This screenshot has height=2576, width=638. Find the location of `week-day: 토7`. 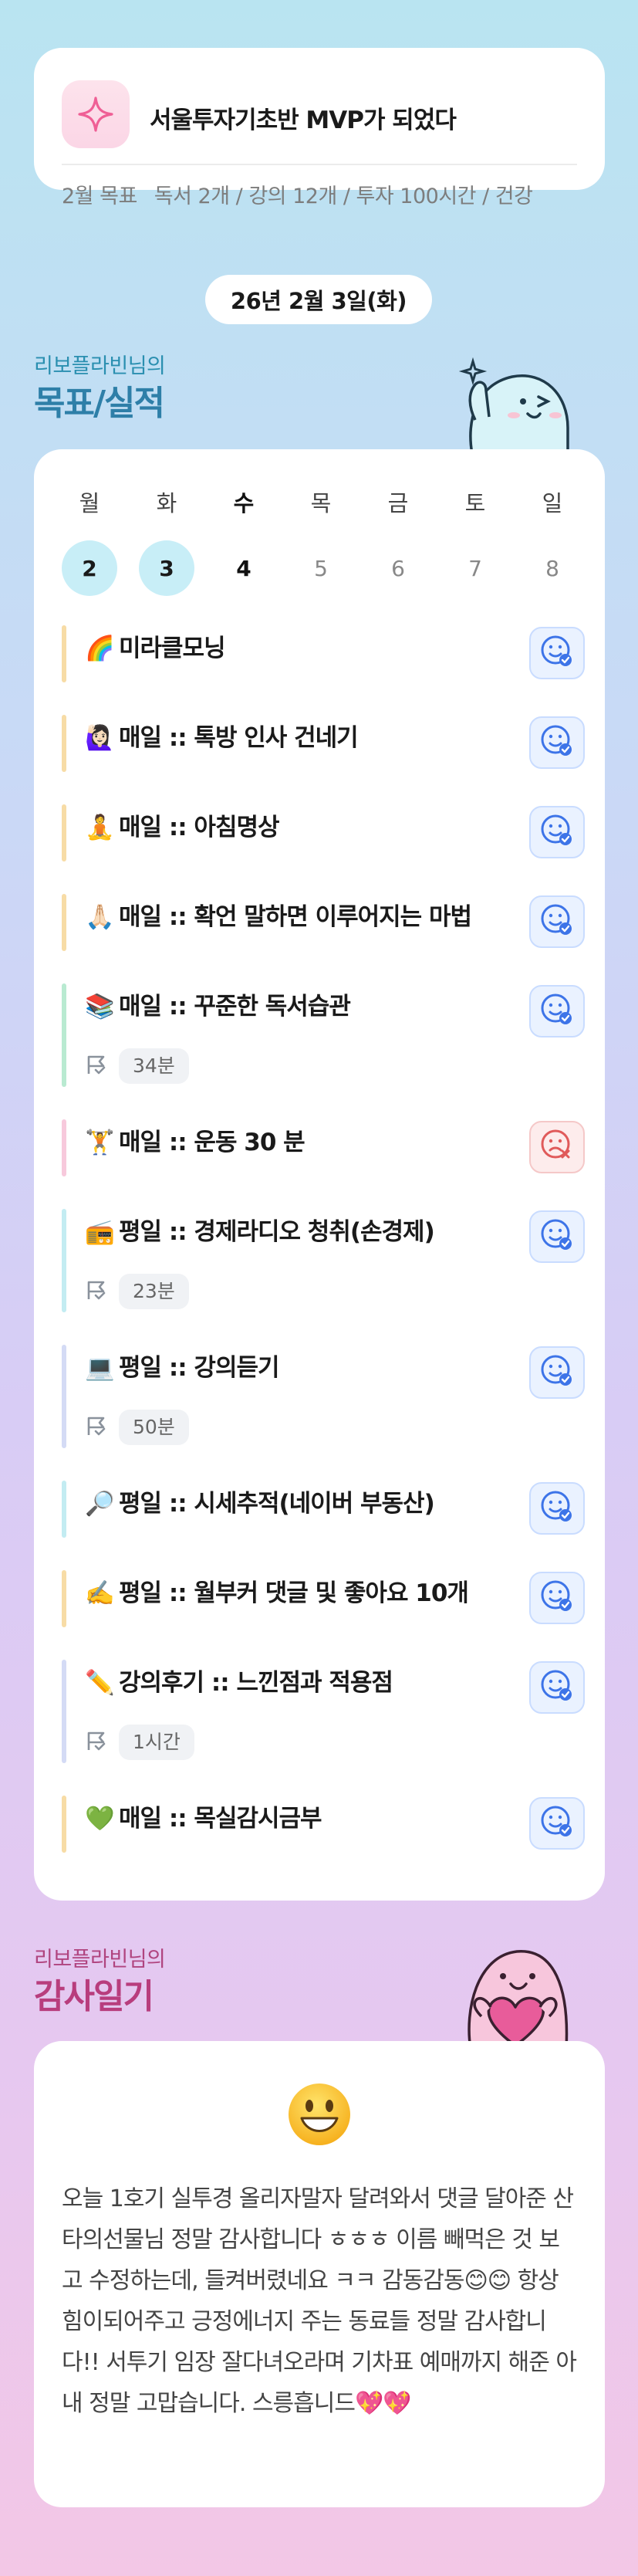

week-day: 토7 is located at coordinates (475, 542).